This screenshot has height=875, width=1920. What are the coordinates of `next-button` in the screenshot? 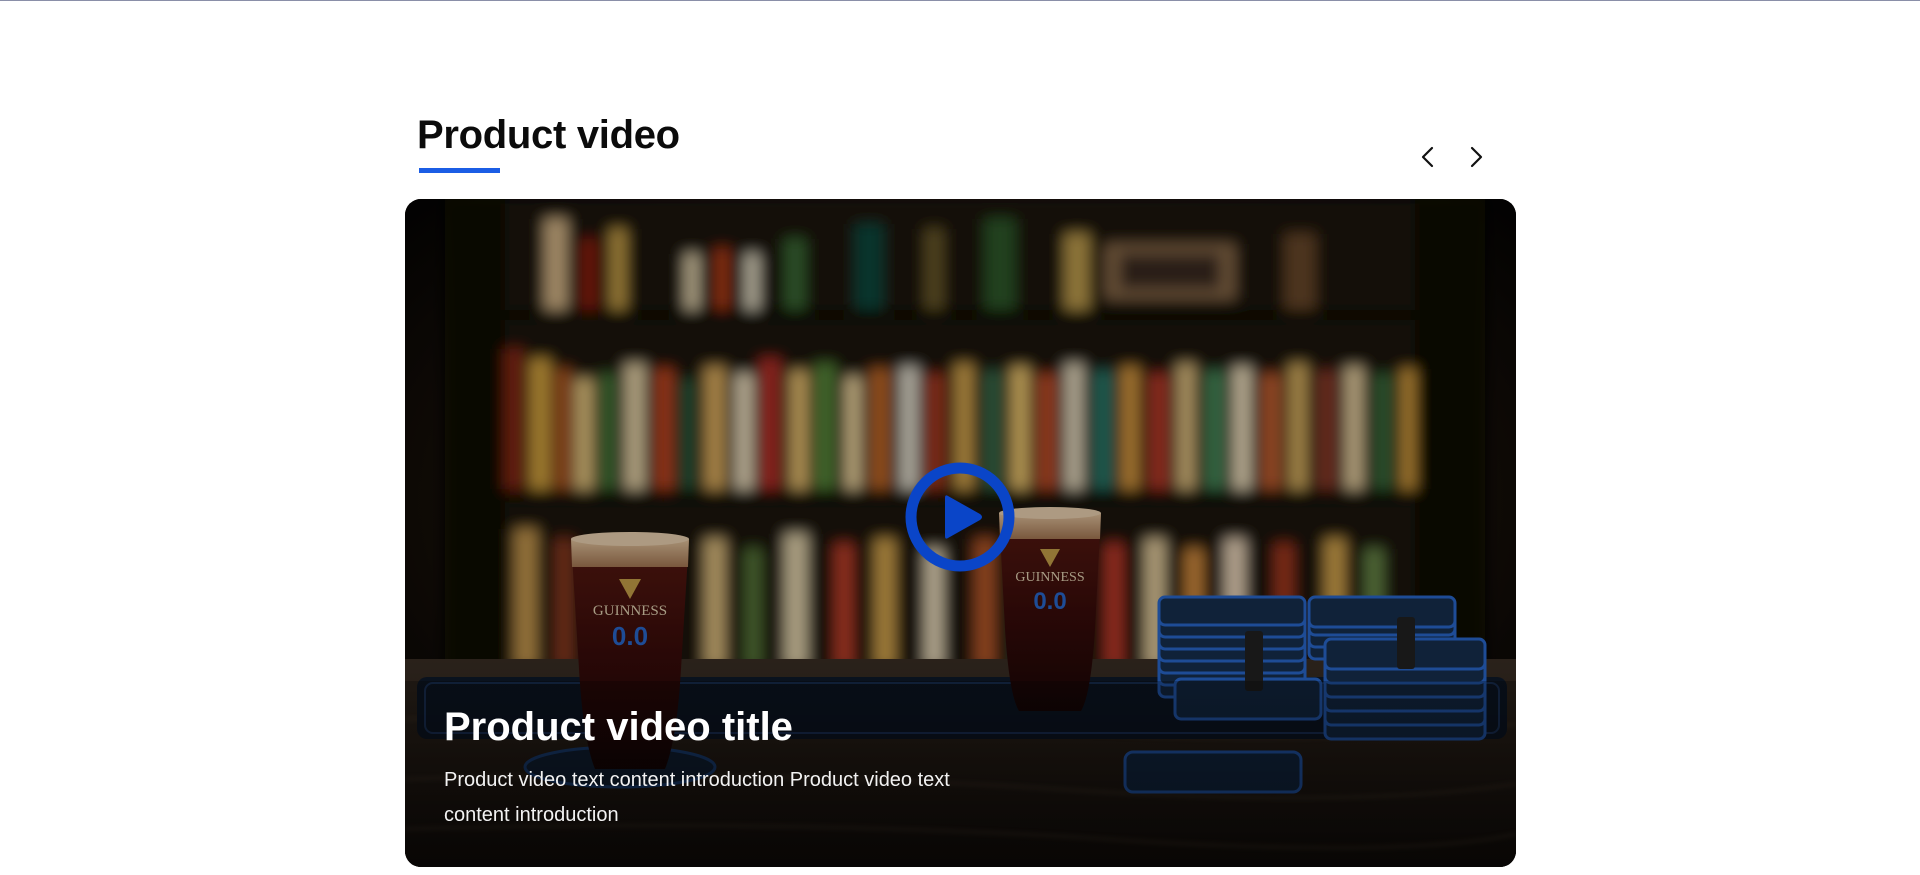 It's located at (1476, 157).